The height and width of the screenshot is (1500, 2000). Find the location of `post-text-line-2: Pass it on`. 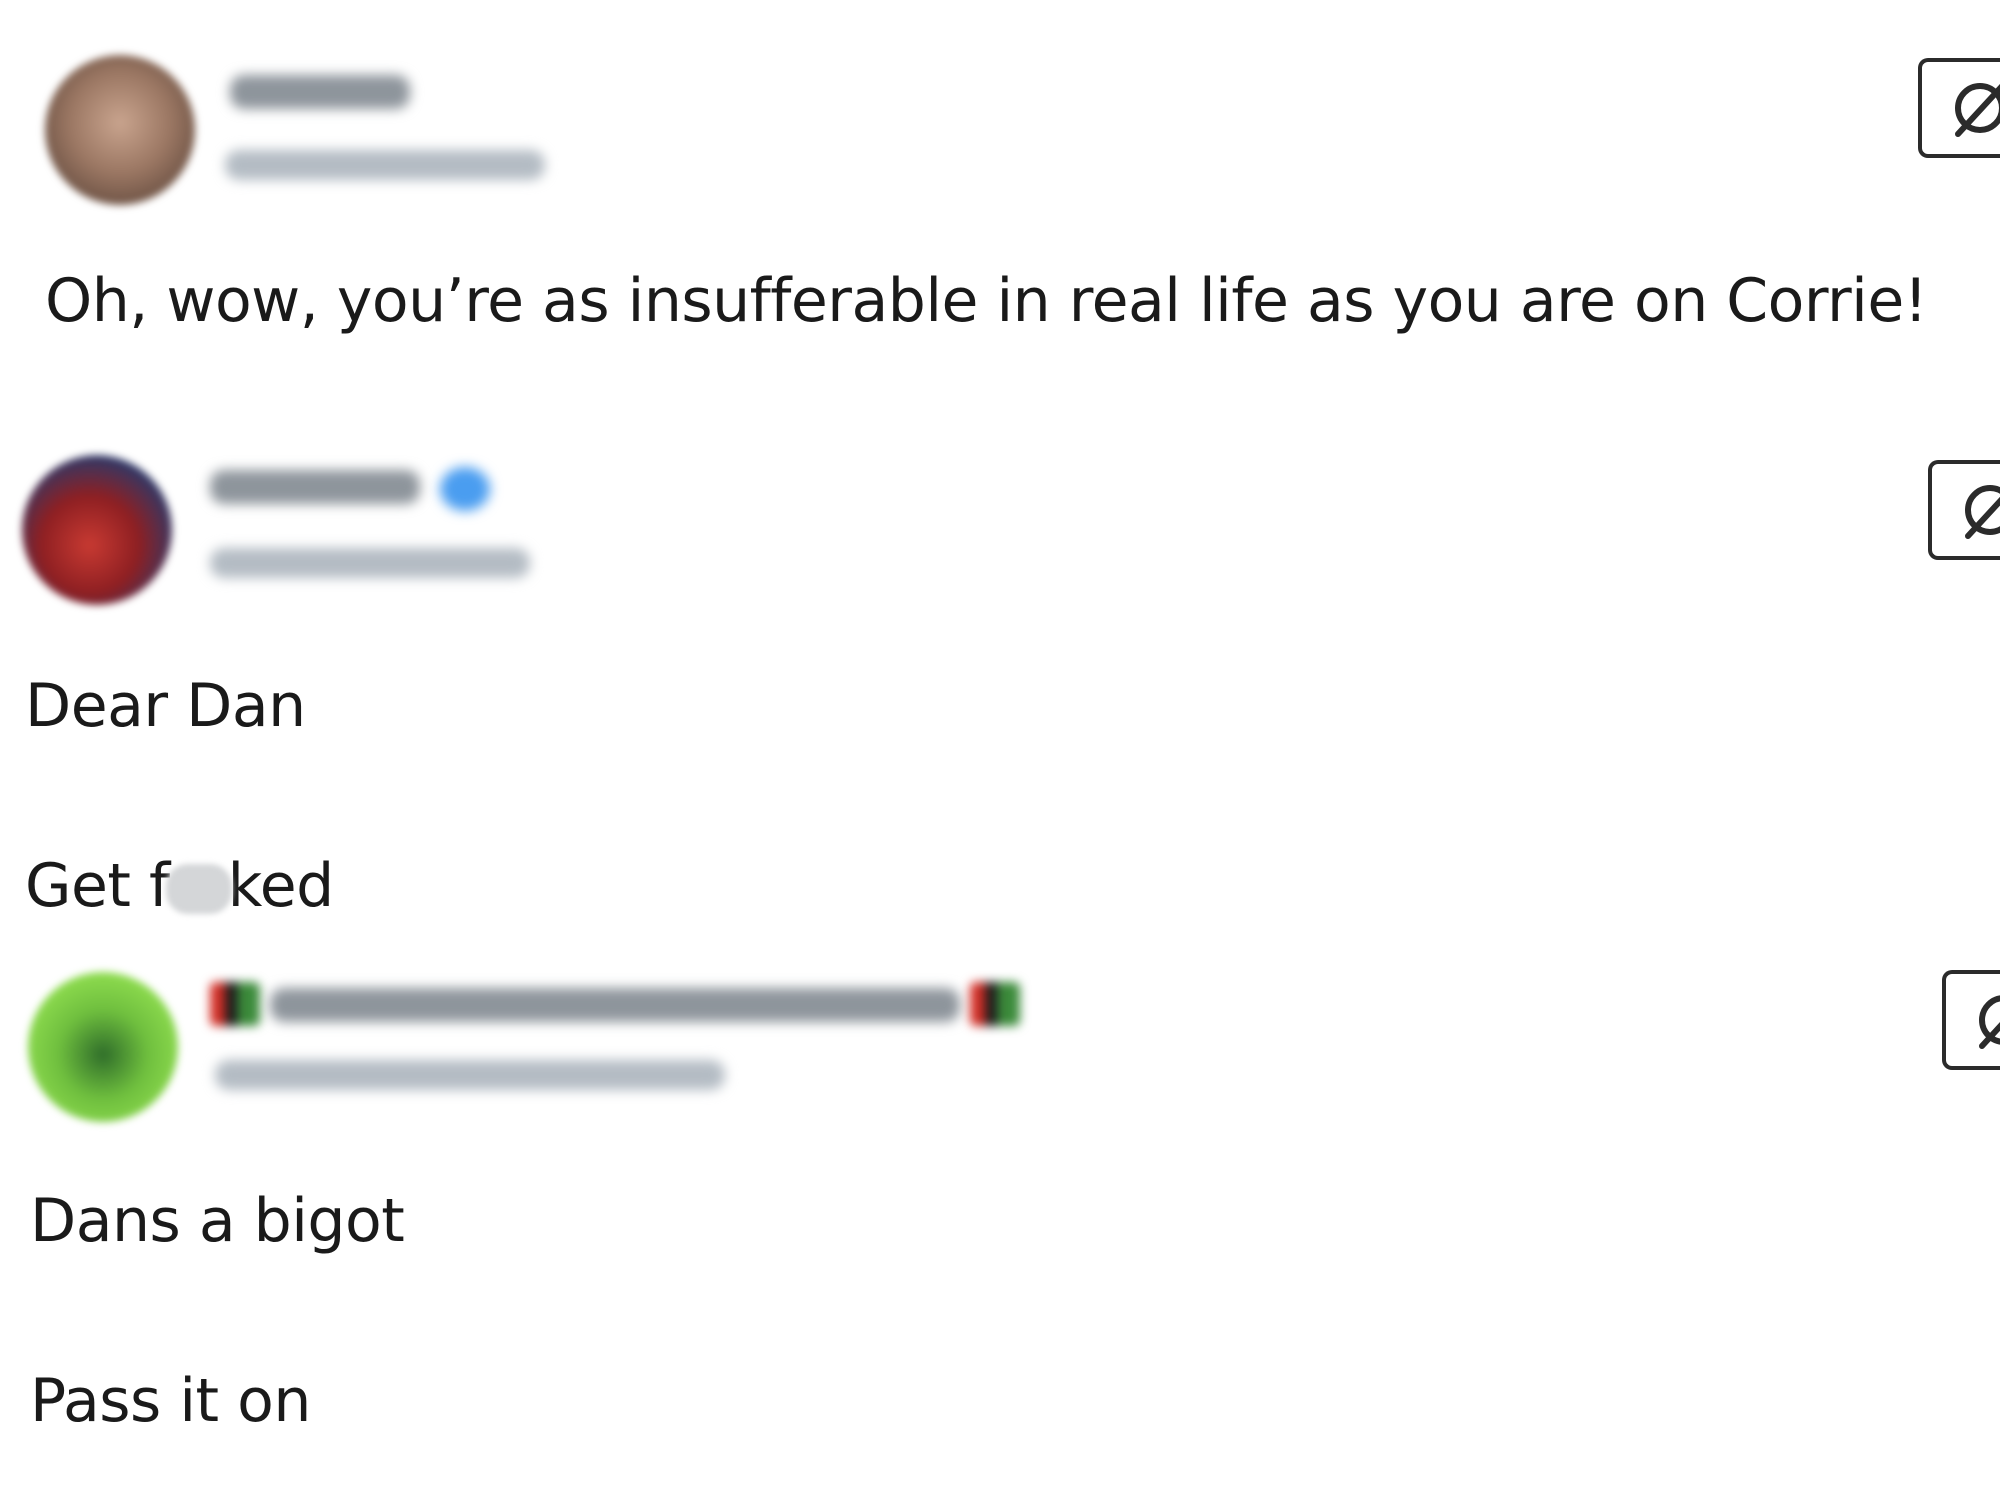

post-text-line-2: Pass it on is located at coordinates (170, 1401).